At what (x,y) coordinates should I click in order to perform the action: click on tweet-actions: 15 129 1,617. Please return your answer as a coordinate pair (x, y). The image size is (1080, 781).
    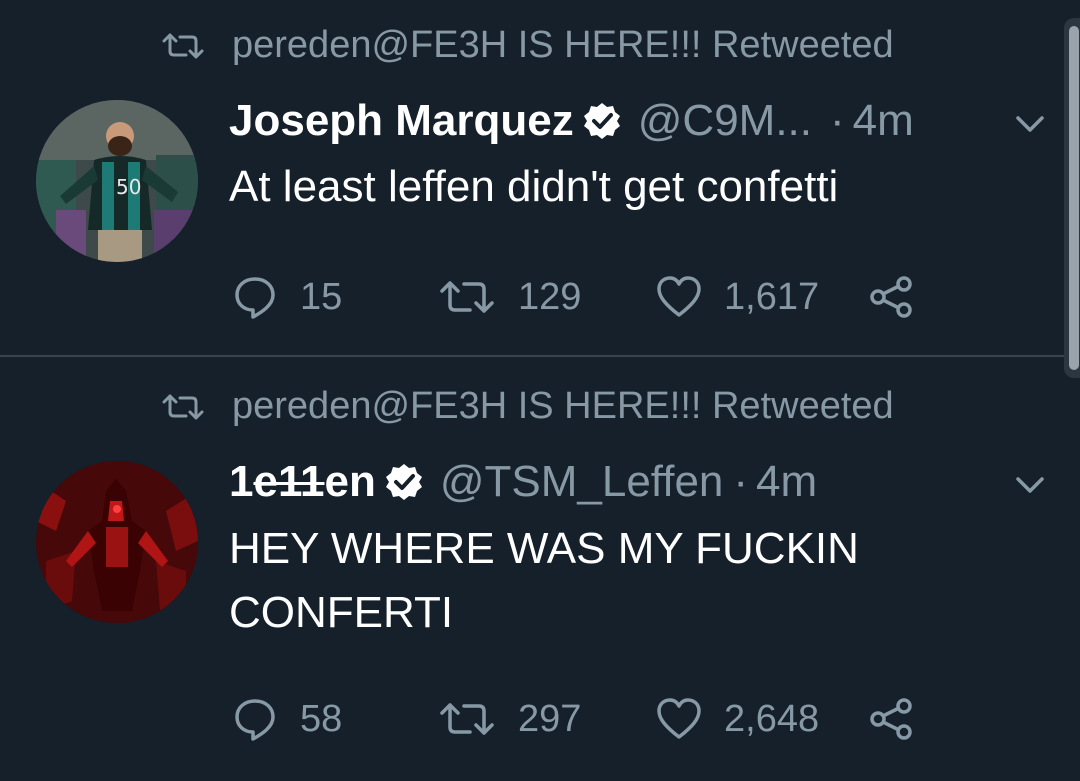
    Looking at the image, I should click on (582, 297).